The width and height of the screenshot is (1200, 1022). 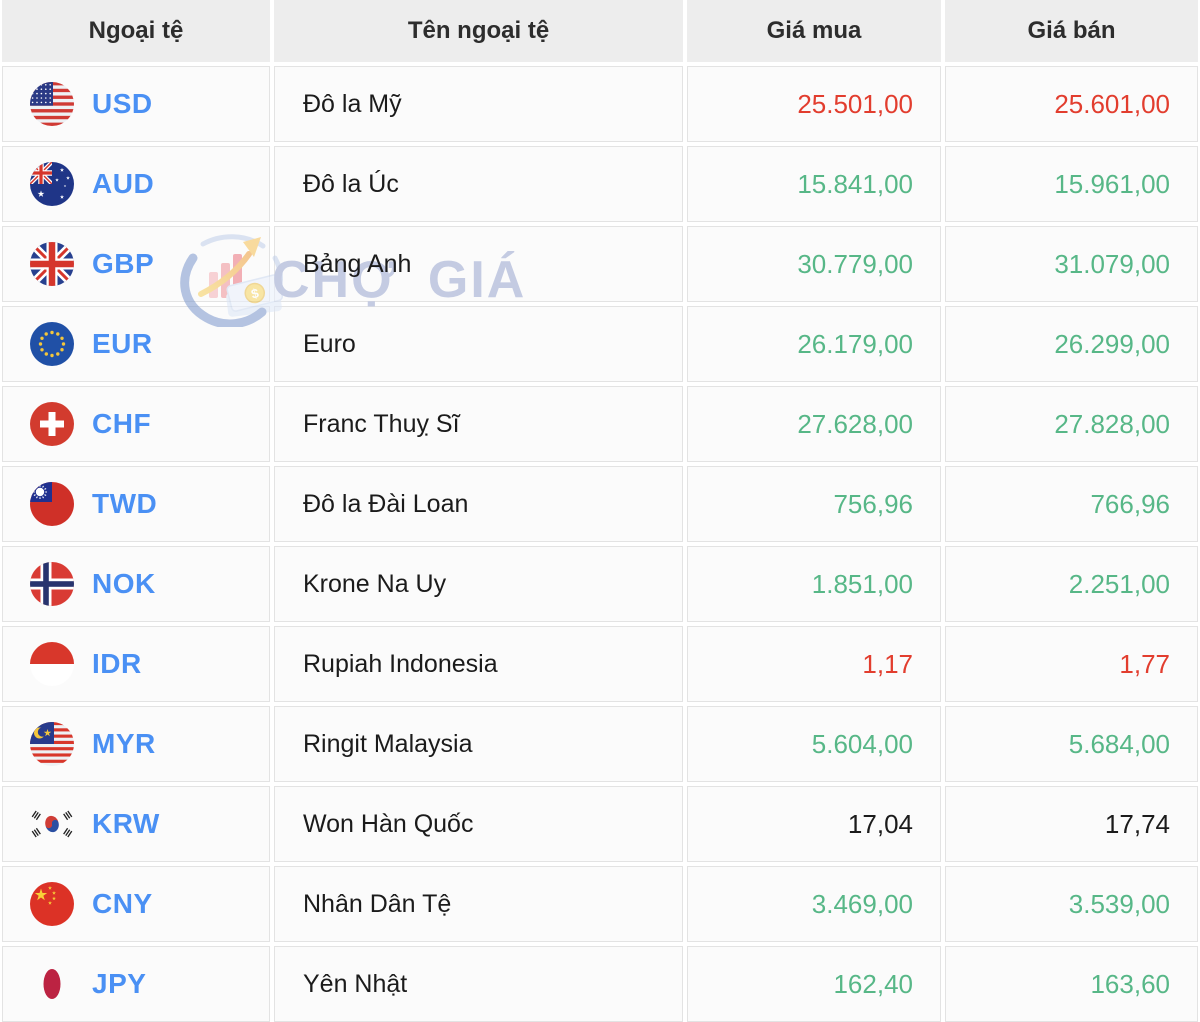 I want to click on sell-price: 163,60, so click(x=1130, y=983).